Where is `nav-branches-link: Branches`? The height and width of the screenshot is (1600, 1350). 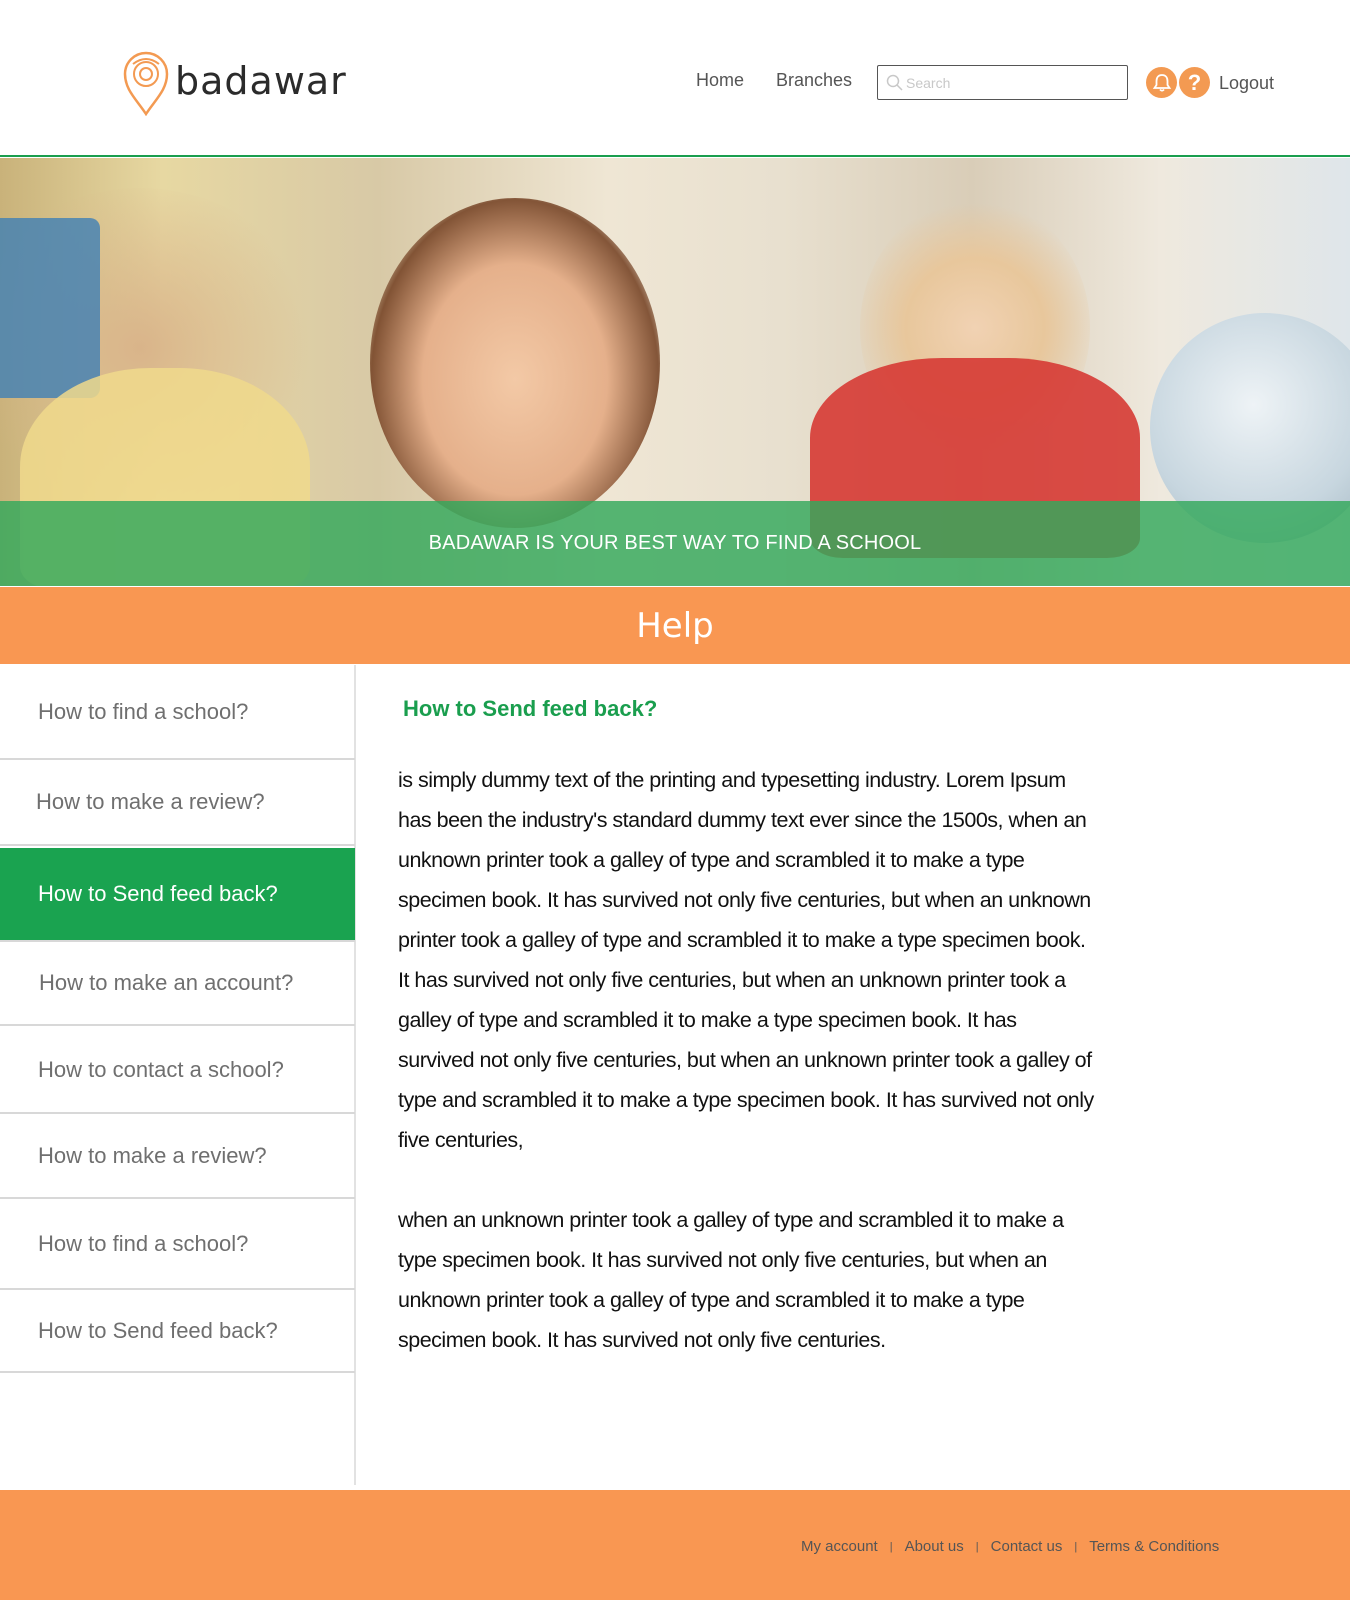
nav-branches-link: Branches is located at coordinates (814, 80).